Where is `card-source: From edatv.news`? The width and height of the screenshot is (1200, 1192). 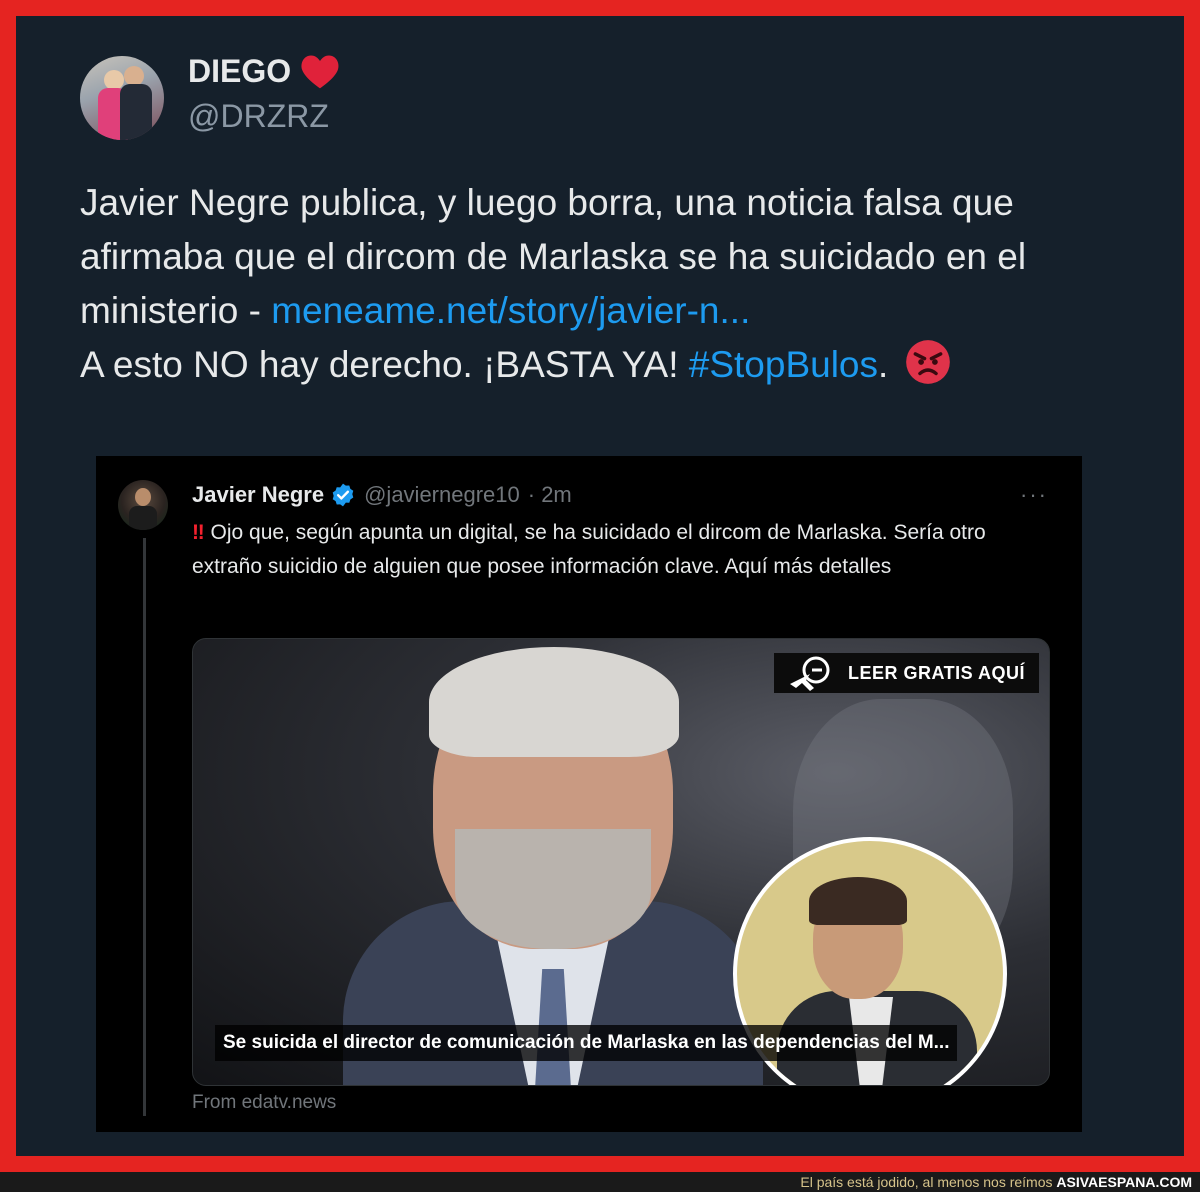
card-source: From edatv.news is located at coordinates (264, 1103).